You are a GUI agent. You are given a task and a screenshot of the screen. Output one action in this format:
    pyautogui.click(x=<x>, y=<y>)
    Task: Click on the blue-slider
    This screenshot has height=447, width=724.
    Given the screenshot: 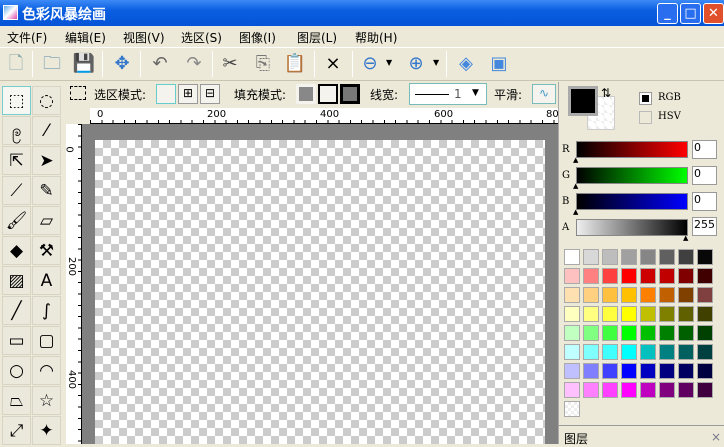 What is the action you would take?
    pyautogui.click(x=632, y=201)
    